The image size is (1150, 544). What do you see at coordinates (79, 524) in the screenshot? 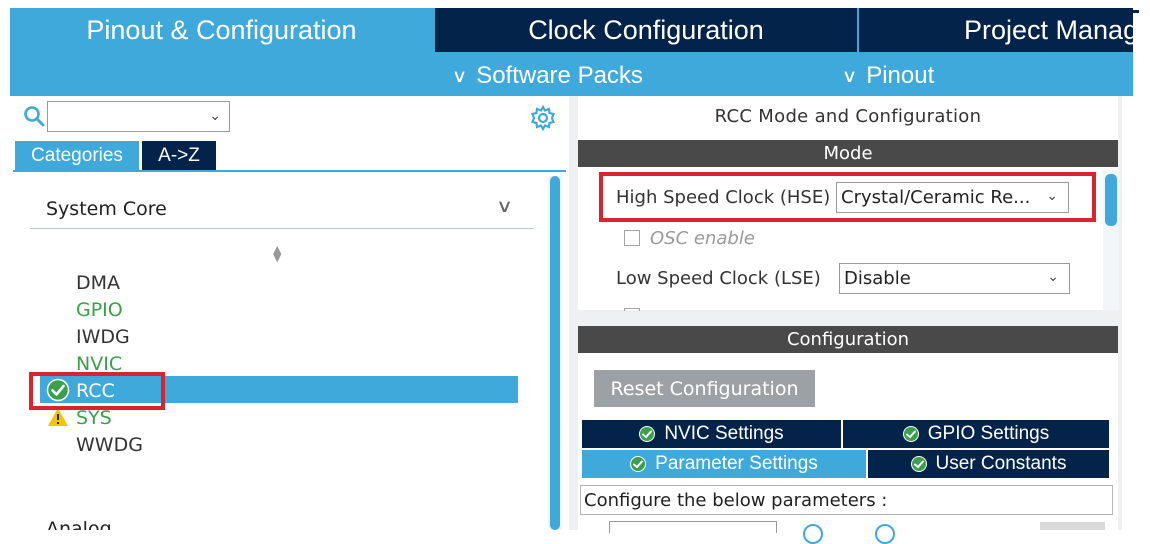
I see `section-analog-partial: Analog` at bounding box center [79, 524].